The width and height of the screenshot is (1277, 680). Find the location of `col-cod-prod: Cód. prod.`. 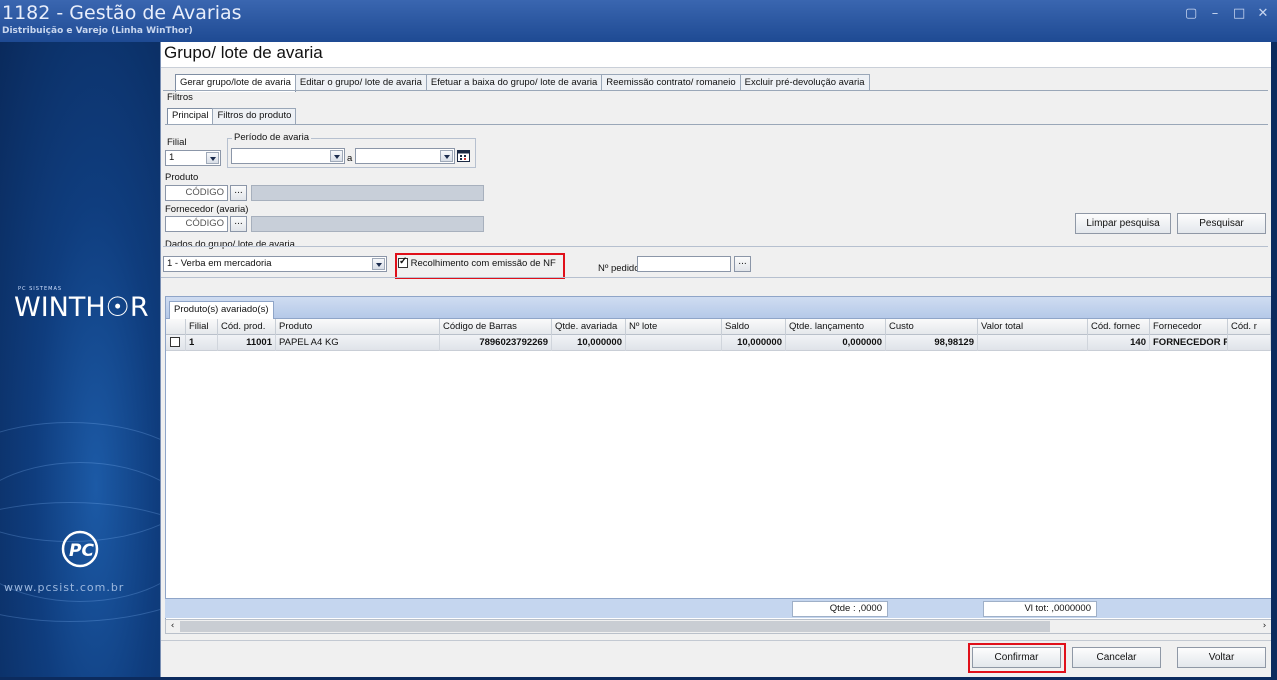

col-cod-prod: Cód. prod. is located at coordinates (247, 327).